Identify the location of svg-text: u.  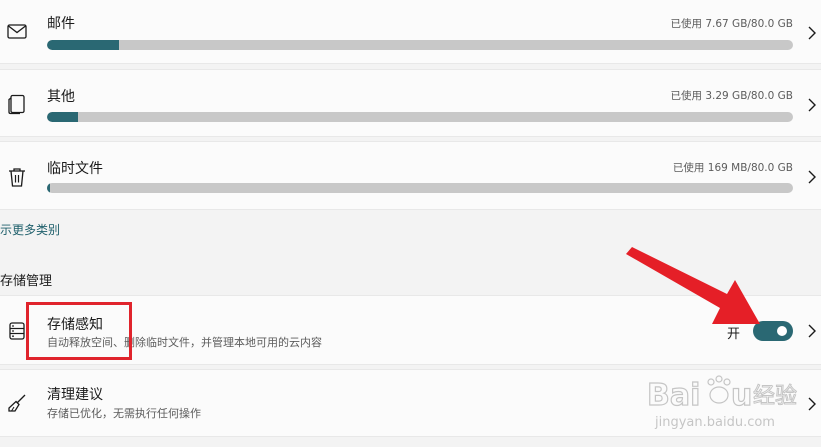
(741, 395).